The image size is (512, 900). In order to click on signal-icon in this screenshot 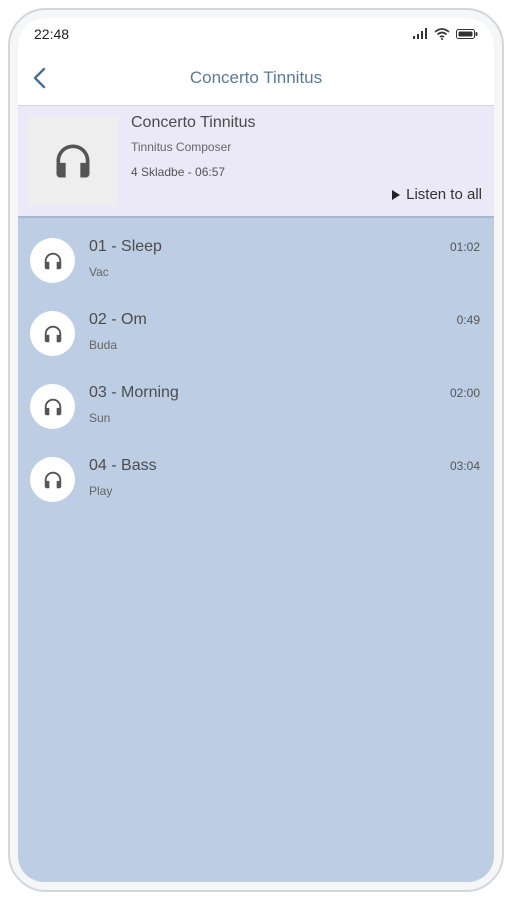, I will do `click(420, 33)`.